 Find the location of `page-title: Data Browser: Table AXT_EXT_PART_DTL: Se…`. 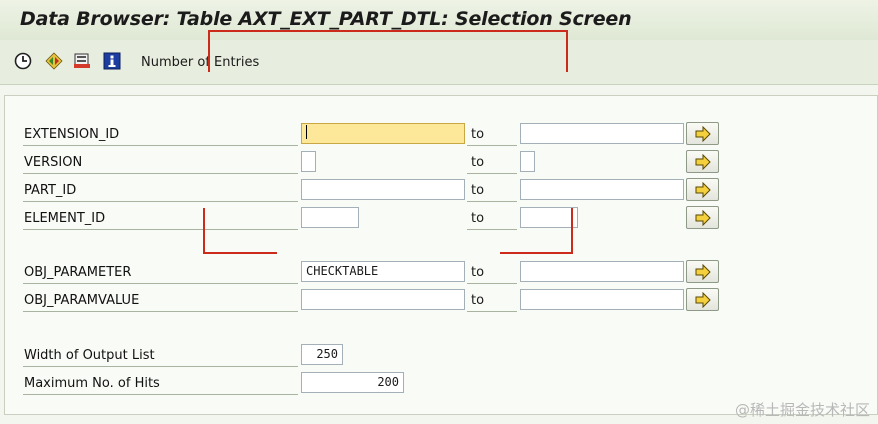

page-title: Data Browser: Table AXT_EXT_PART_DTL: Se… is located at coordinates (326, 19).